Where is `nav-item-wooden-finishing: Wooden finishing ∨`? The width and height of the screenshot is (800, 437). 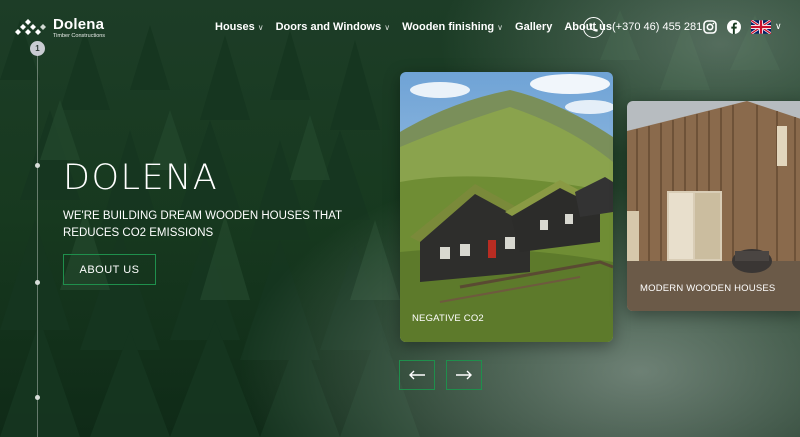
nav-item-wooden-finishing: Wooden finishing ∨ is located at coordinates (452, 27).